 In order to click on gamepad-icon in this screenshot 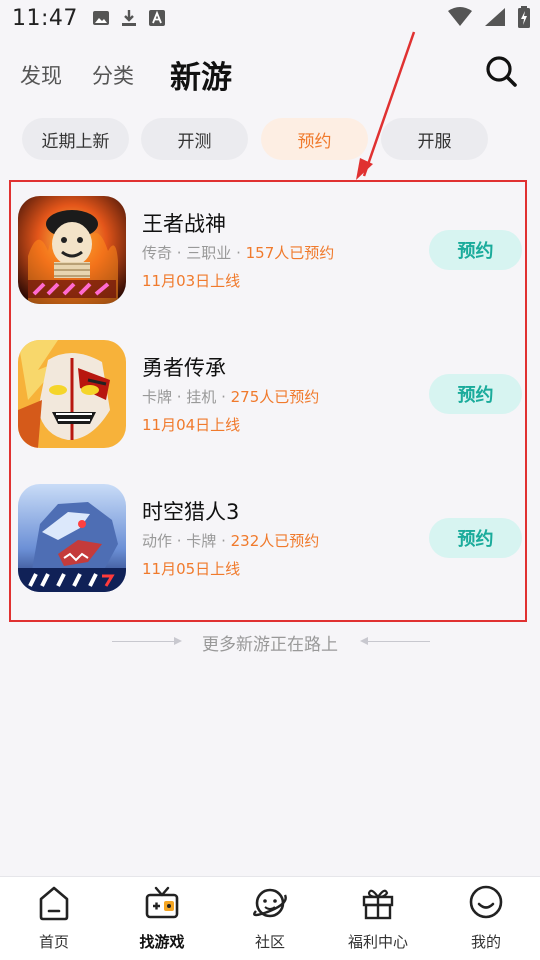, I will do `click(162, 902)`.